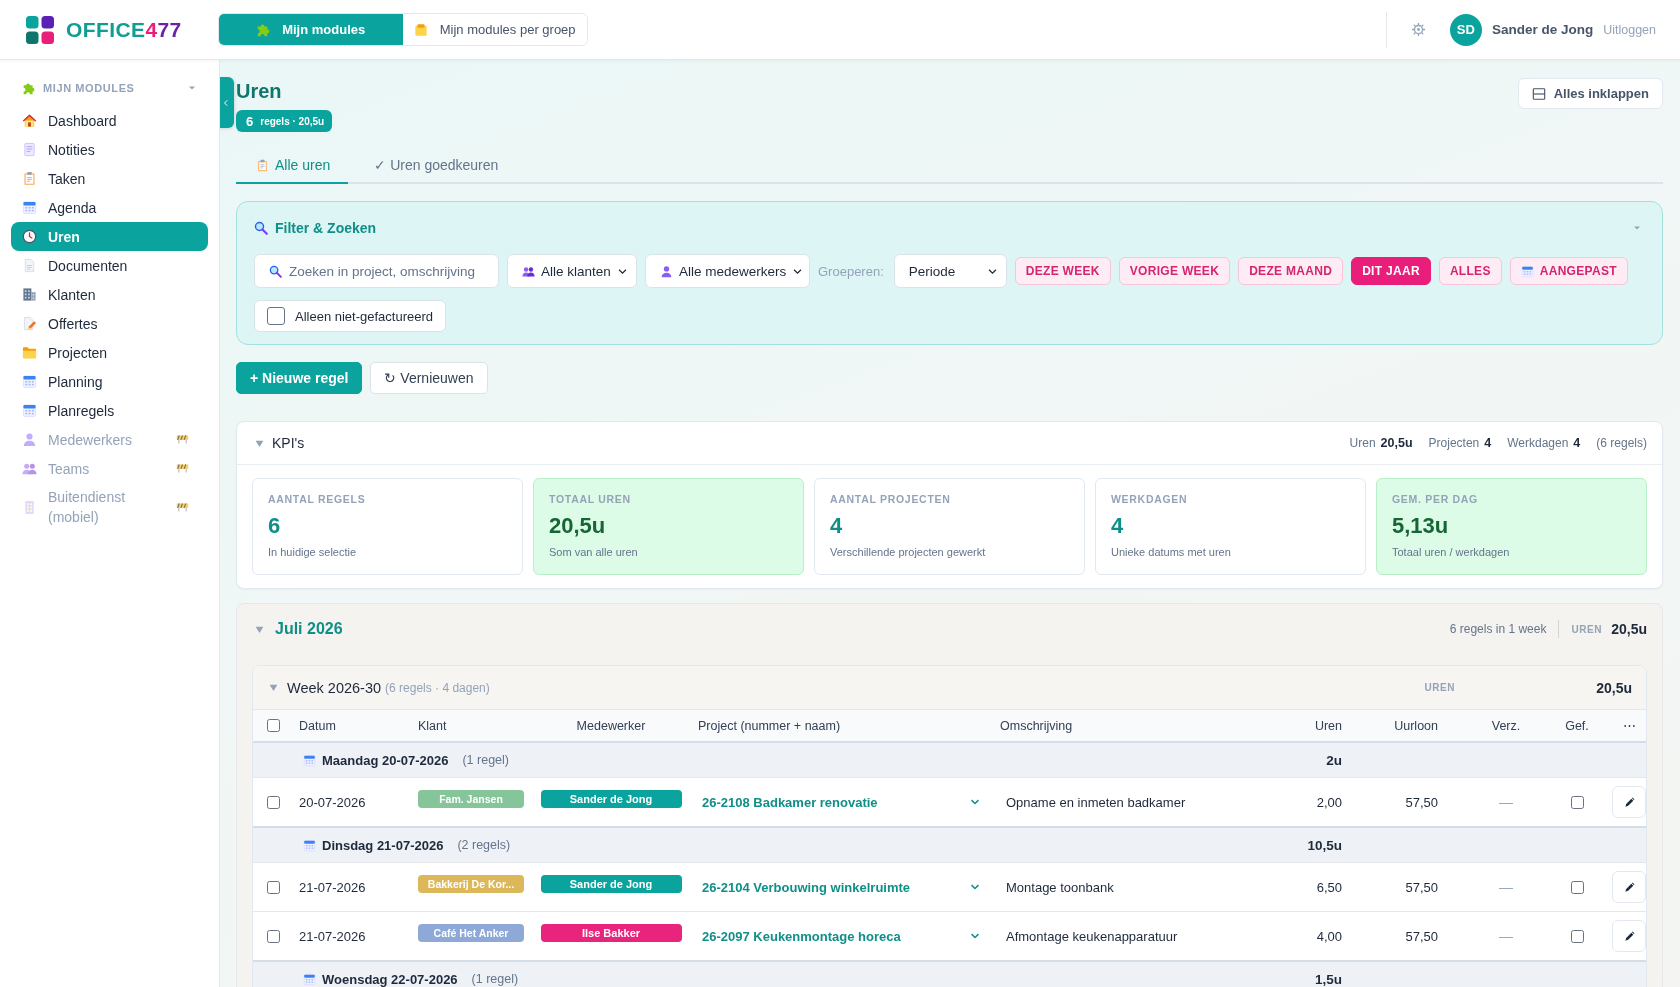  What do you see at coordinates (790, 802) in the screenshot?
I see `project-link: 26-2108 Badkamer renovatie` at bounding box center [790, 802].